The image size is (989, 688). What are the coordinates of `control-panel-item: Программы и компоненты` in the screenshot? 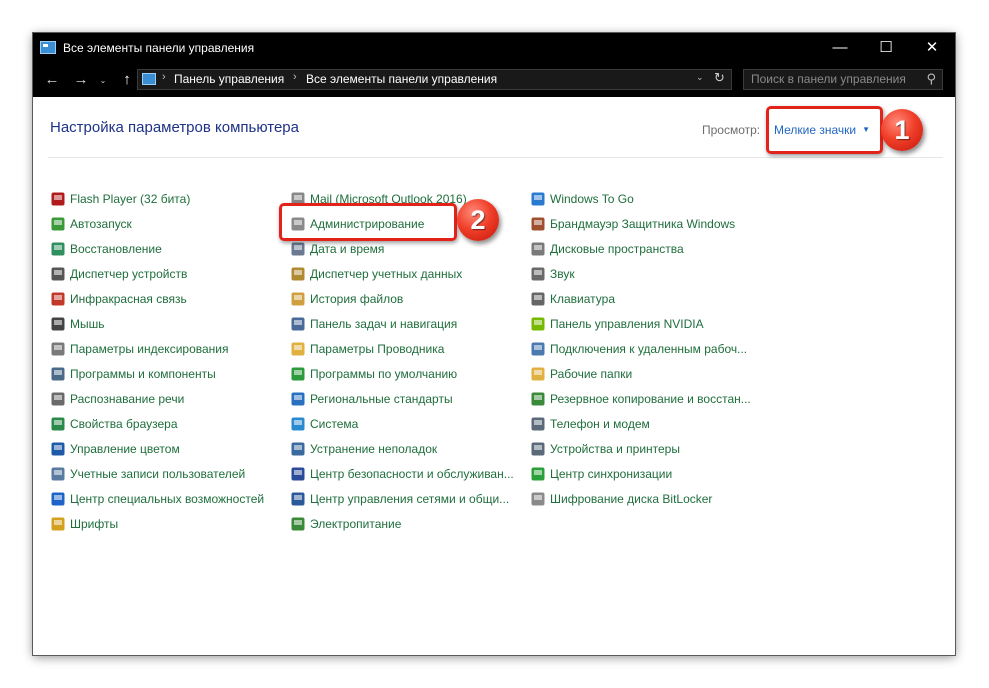 It's located at (157, 373).